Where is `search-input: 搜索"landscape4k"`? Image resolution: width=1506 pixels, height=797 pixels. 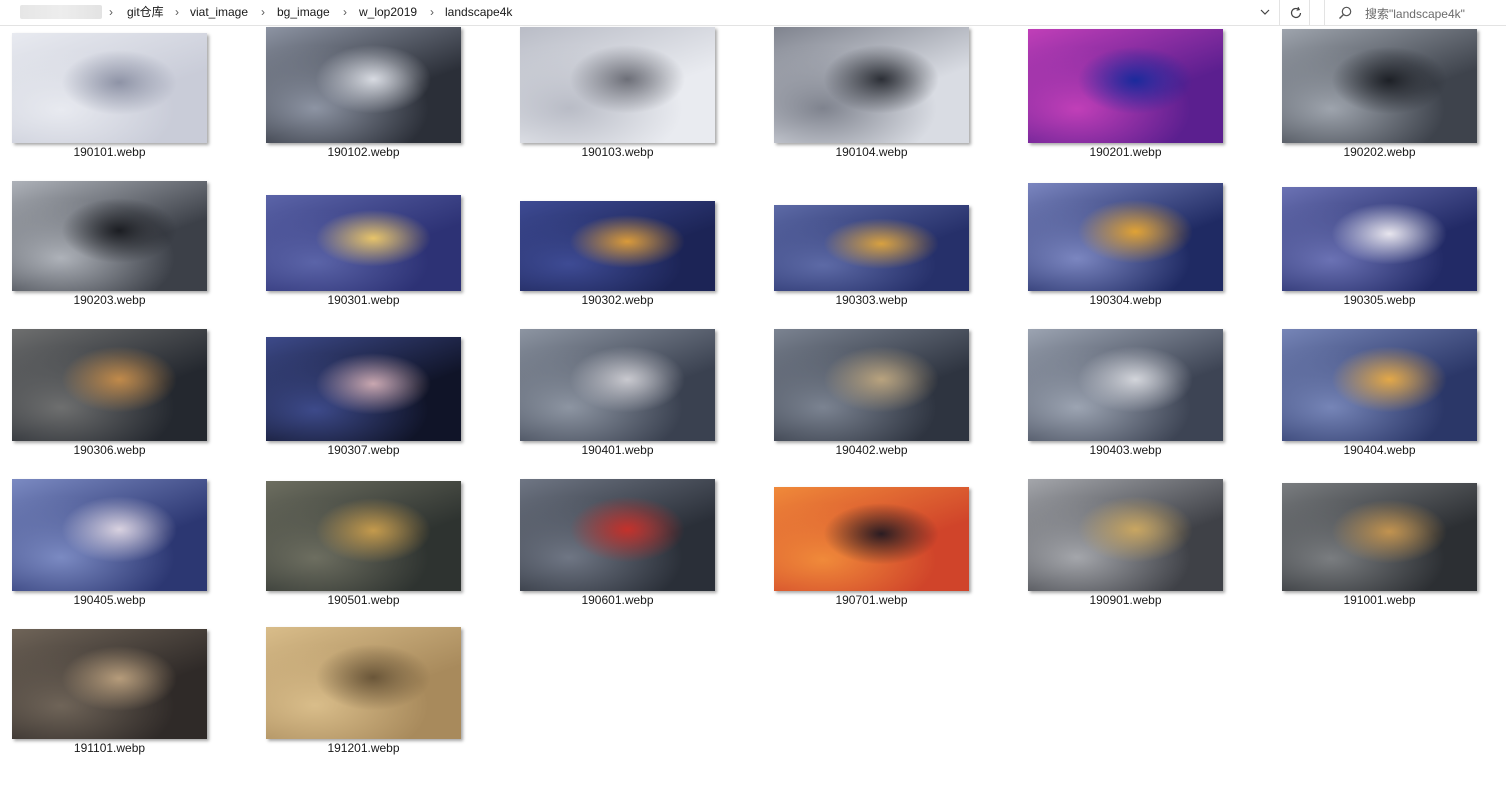 search-input: 搜索"landscape4k" is located at coordinates (1415, 13).